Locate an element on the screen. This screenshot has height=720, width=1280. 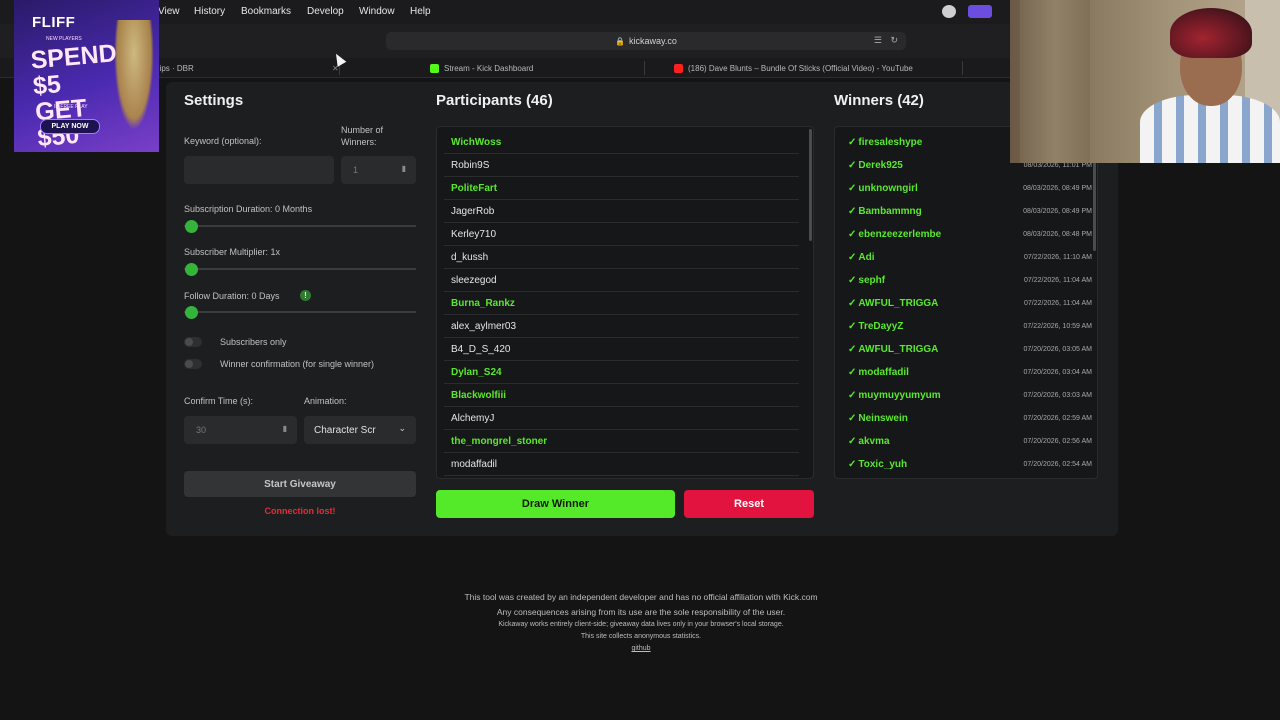
start-giveaway-button: Start Giveaway is located at coordinates (300, 484).